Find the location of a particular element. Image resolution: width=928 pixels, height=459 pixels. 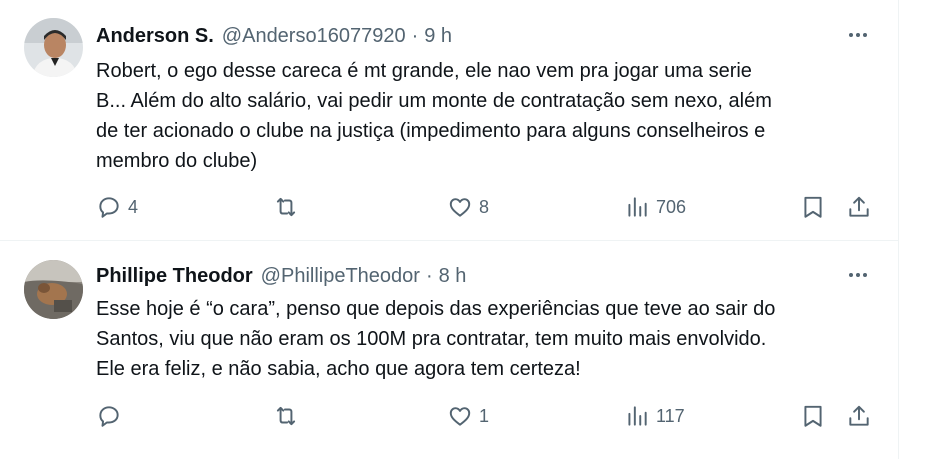

dog-photo-icon is located at coordinates (53, 289).